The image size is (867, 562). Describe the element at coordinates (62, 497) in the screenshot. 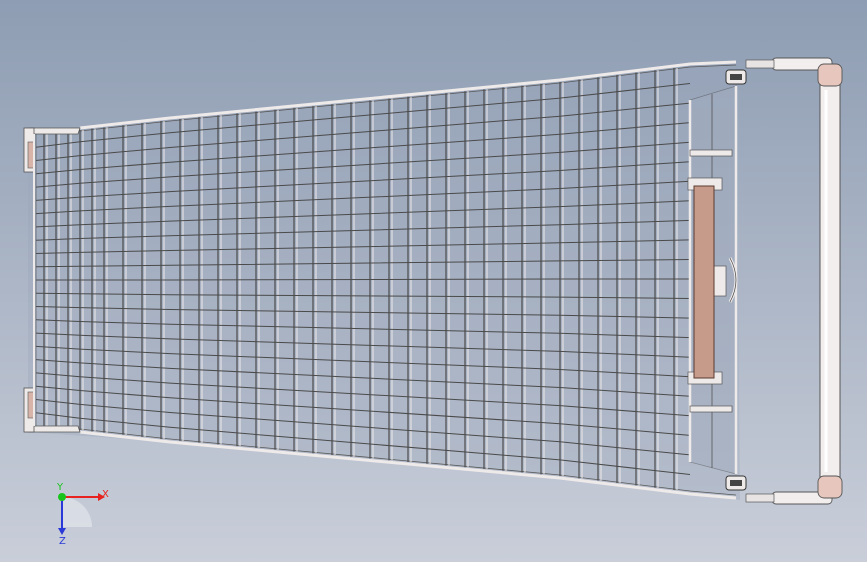

I see `triad-y-axis-dot` at that location.